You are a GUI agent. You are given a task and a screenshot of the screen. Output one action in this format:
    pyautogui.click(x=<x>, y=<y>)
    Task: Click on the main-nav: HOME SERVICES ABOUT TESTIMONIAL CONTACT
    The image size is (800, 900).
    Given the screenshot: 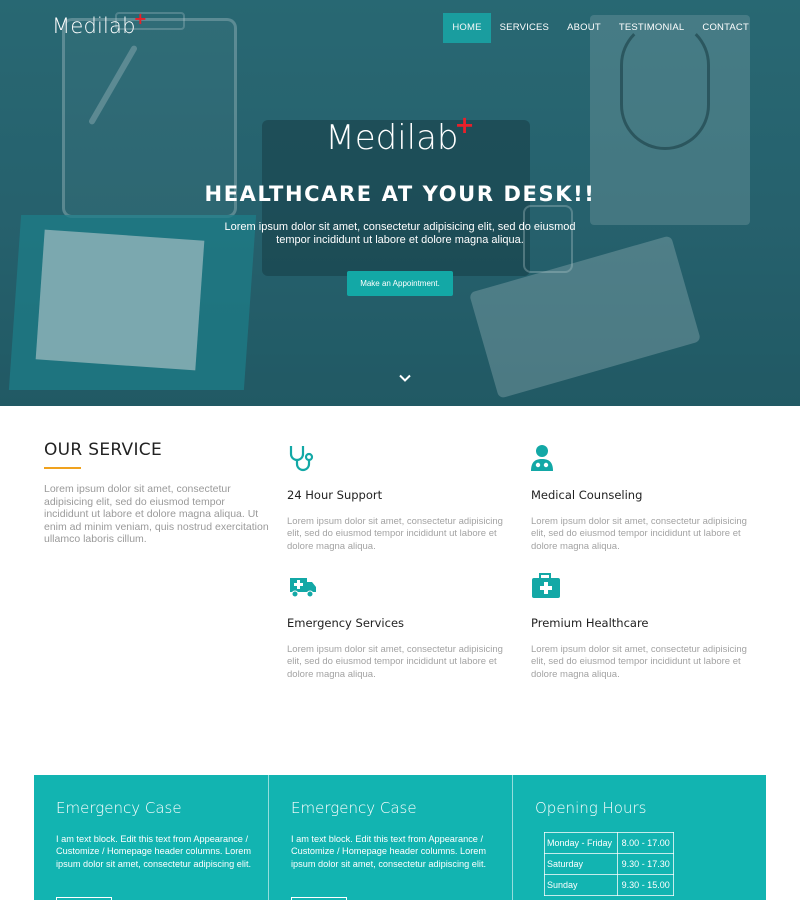 What is the action you would take?
    pyautogui.click(x=600, y=28)
    